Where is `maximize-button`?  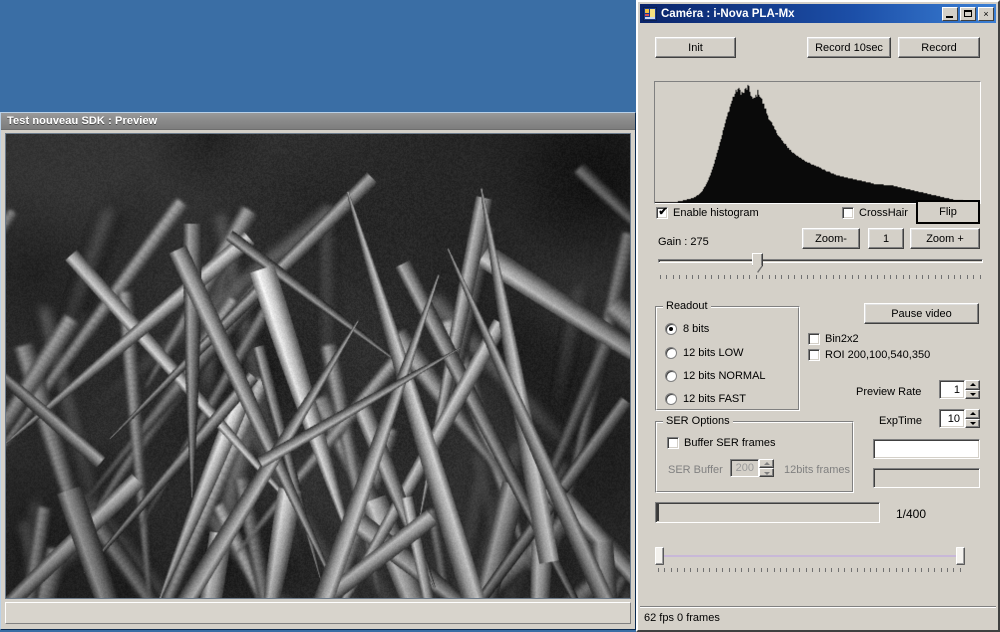
maximize-button is located at coordinates (968, 14).